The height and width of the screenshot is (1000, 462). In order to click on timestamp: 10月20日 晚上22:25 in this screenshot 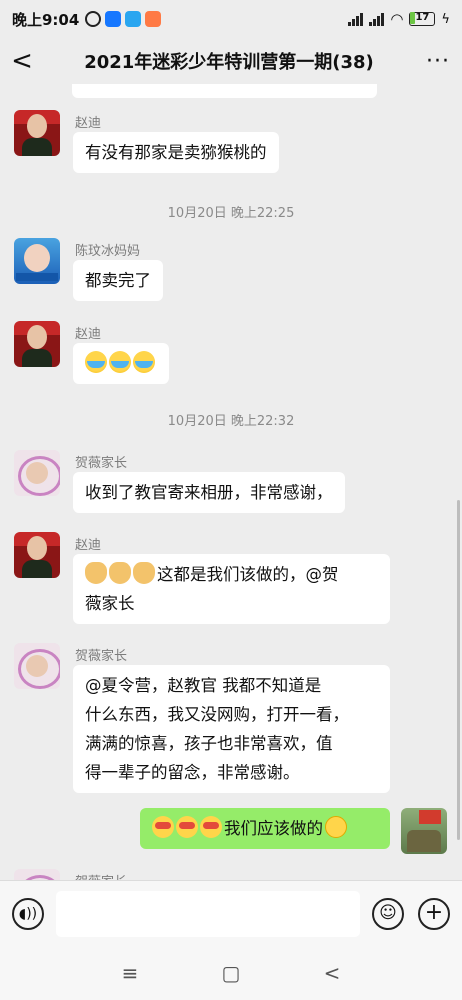, I will do `click(231, 213)`.